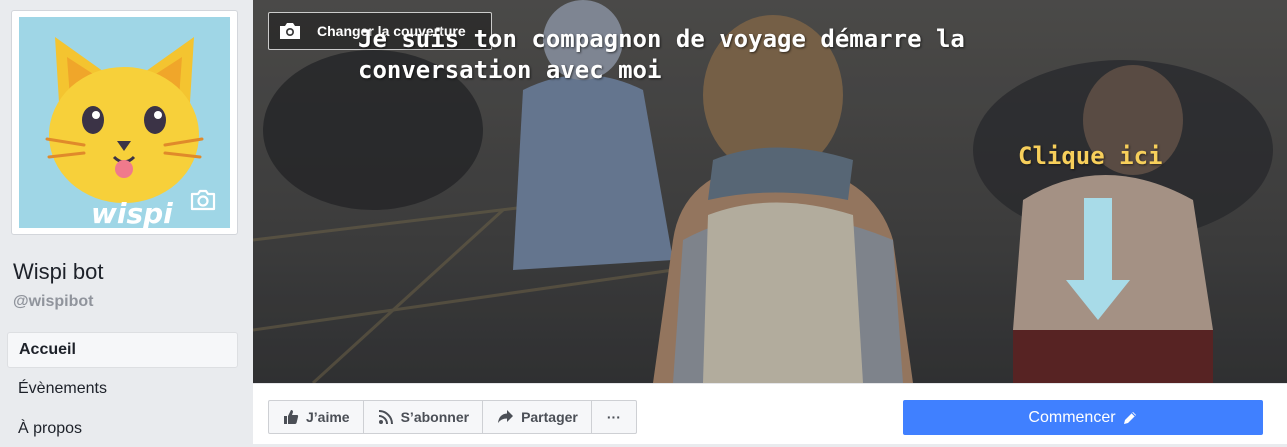 The image size is (1287, 447). I want to click on page-name: Wispi bot, so click(58, 271).